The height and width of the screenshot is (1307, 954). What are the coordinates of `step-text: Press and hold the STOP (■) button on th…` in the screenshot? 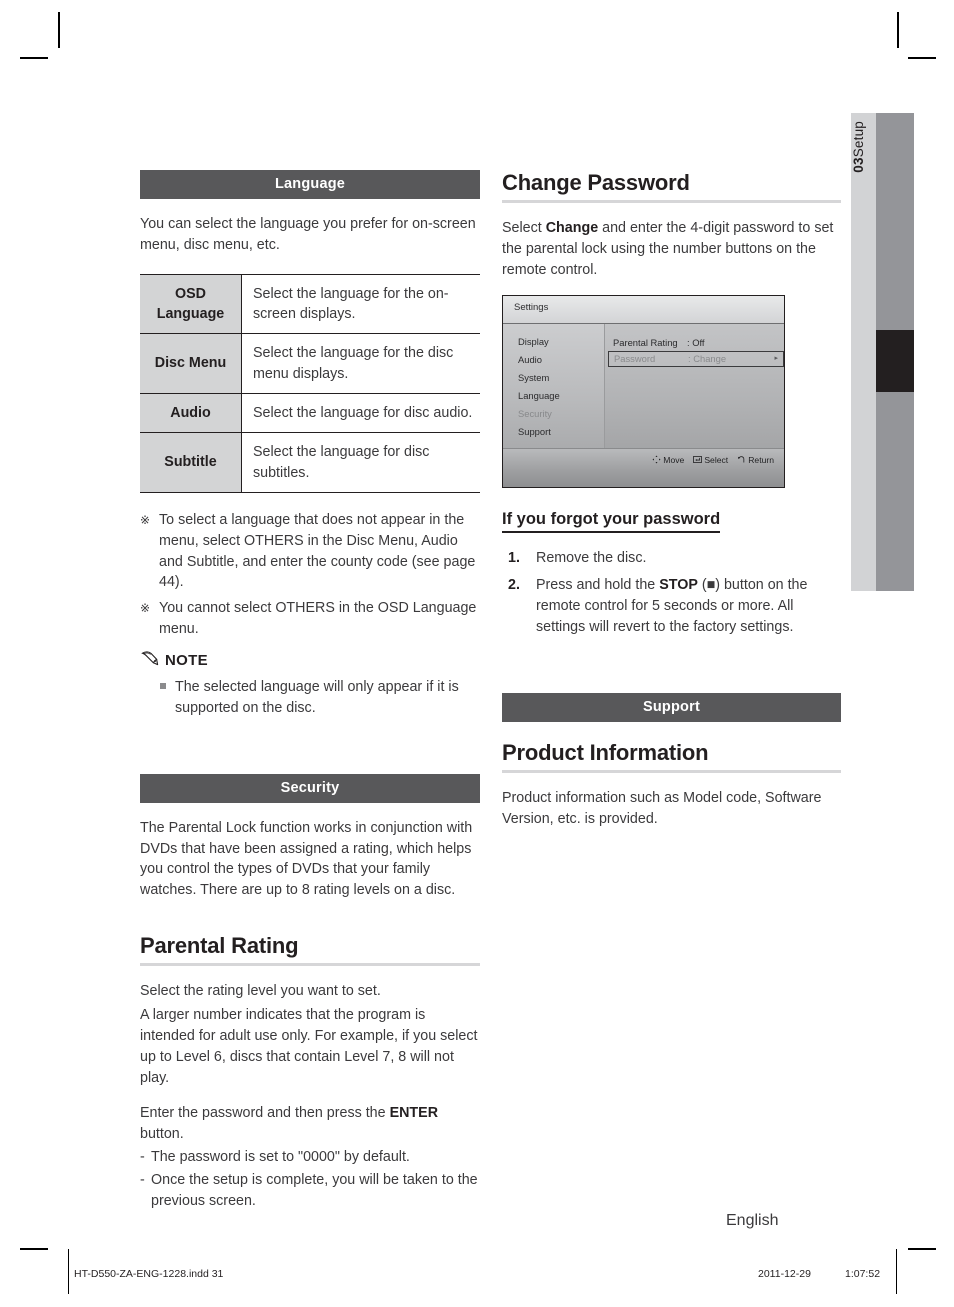 It's located at (688, 606).